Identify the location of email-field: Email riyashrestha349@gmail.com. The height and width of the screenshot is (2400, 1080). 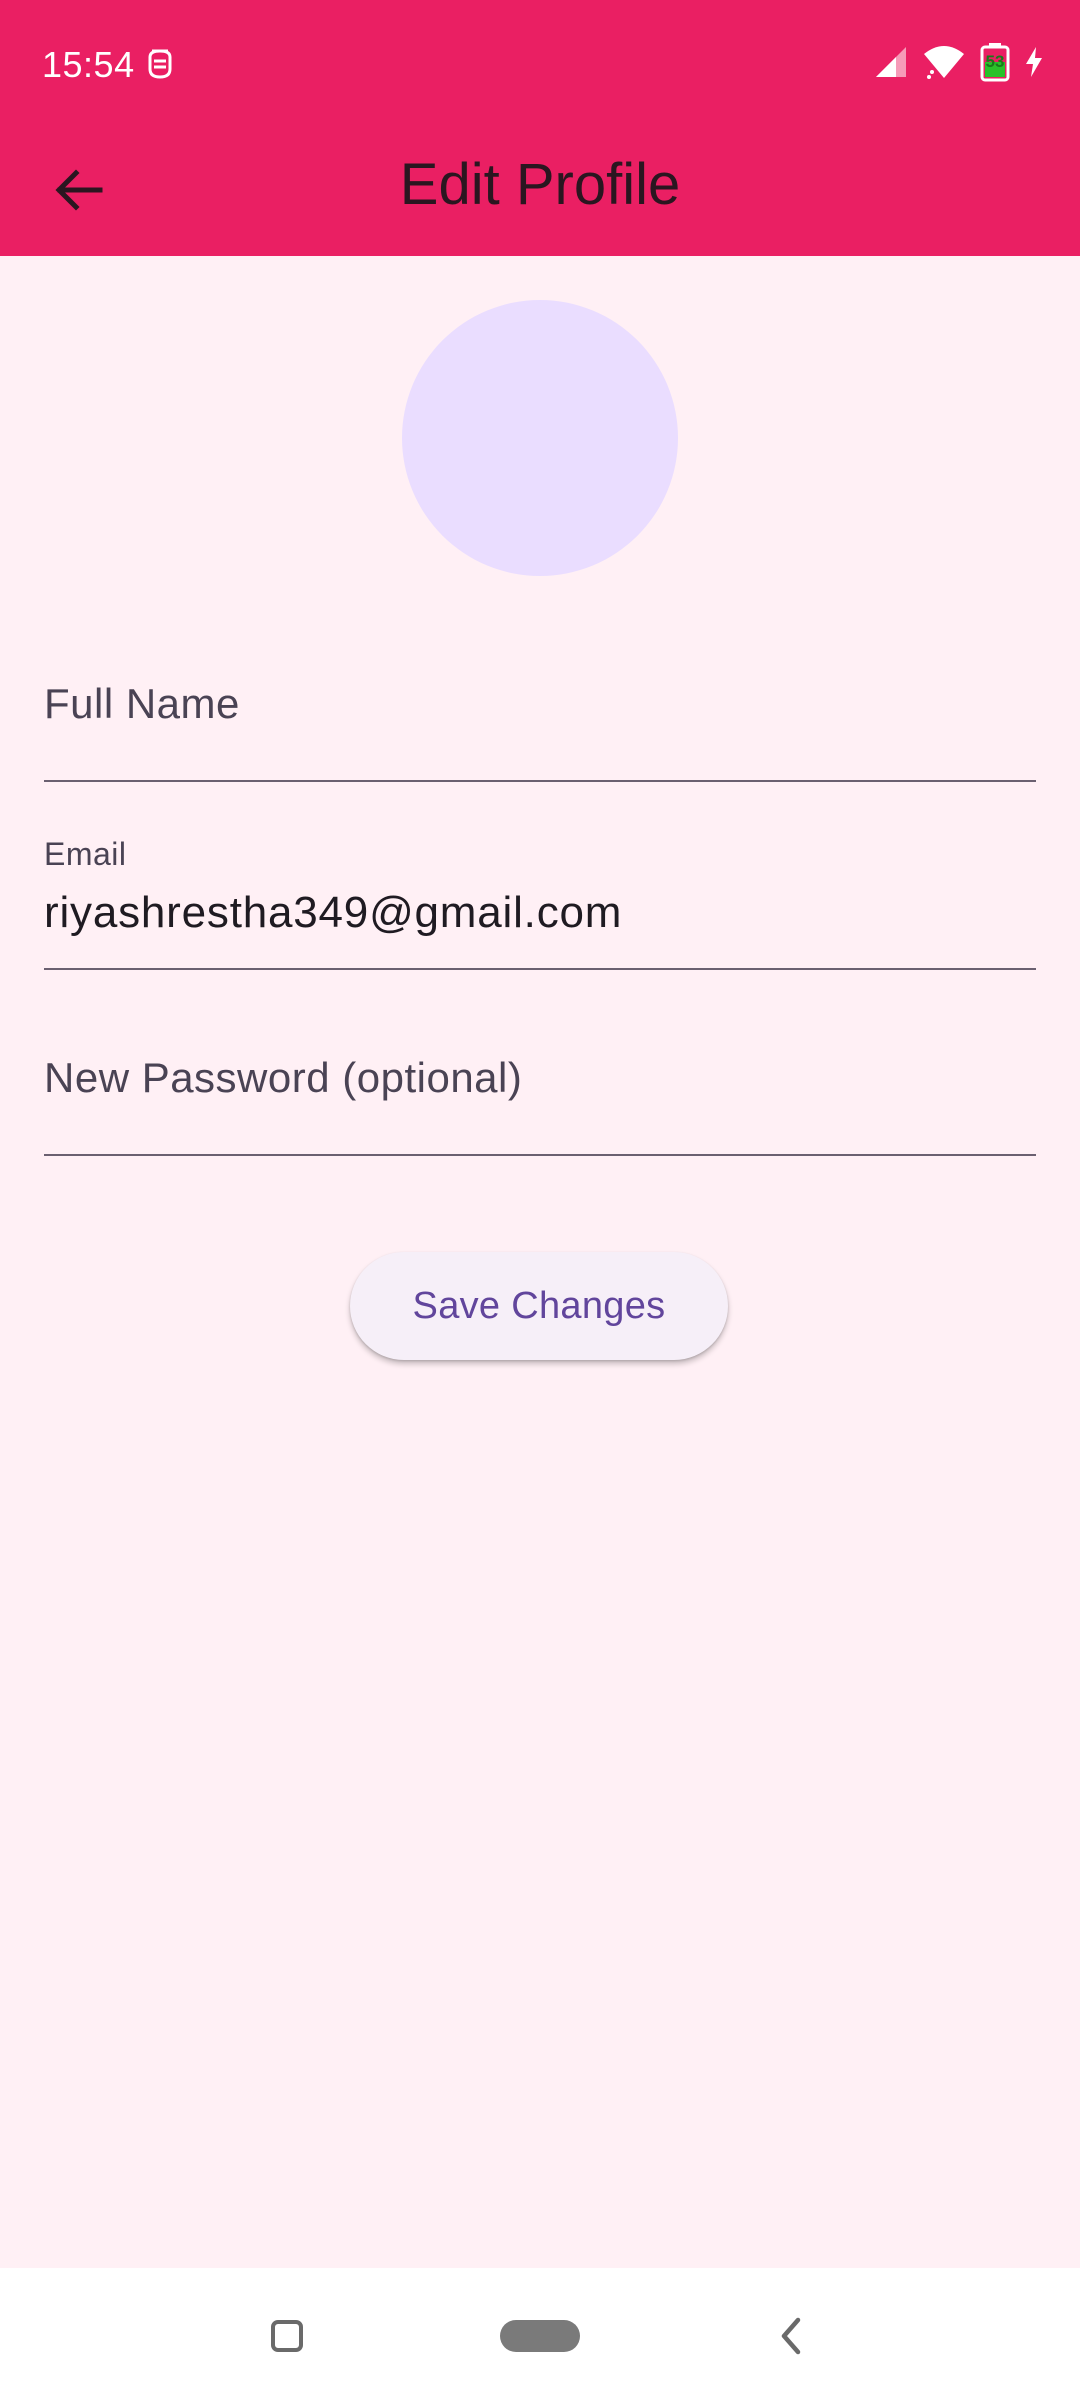
(540, 900).